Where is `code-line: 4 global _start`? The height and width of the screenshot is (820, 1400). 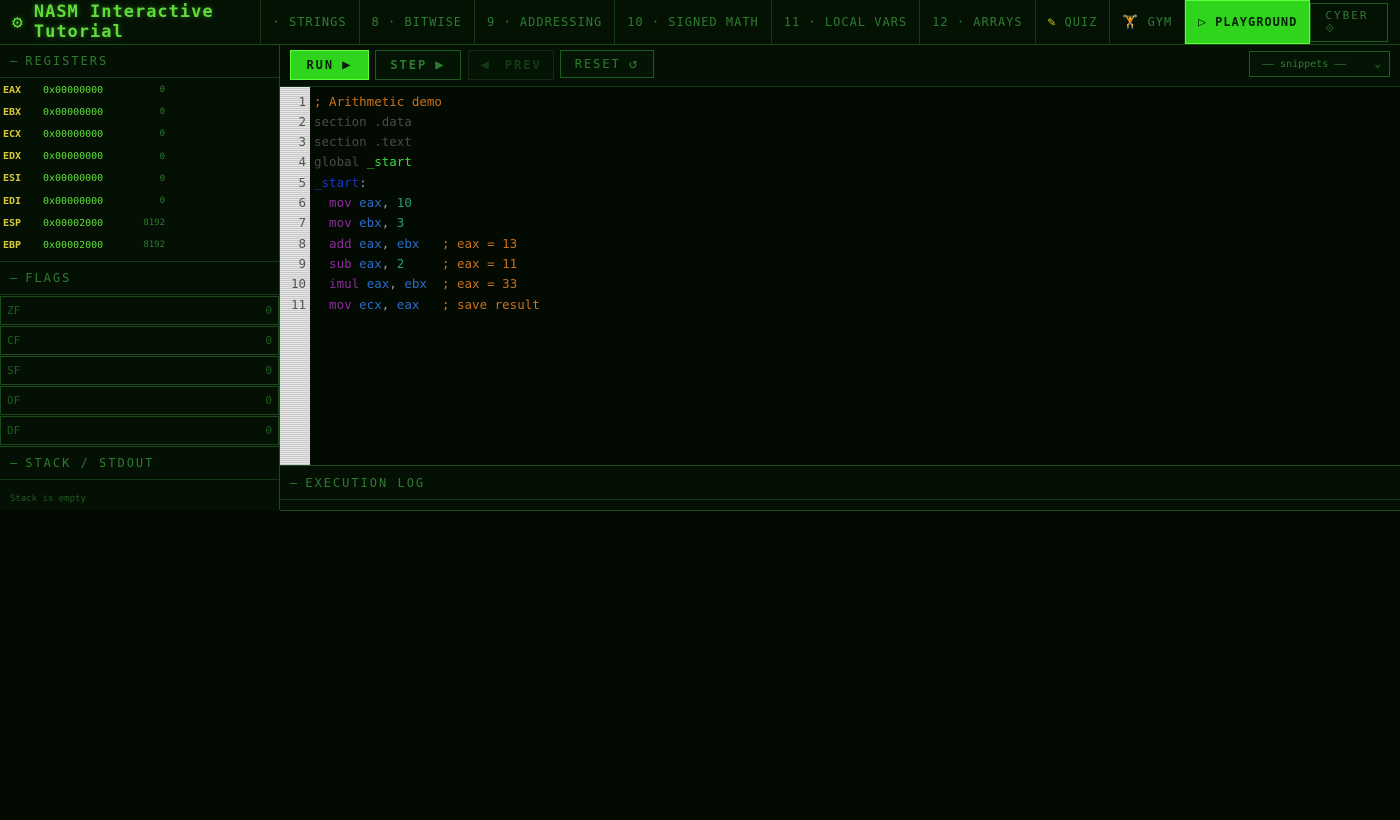
code-line: 4 global _start is located at coordinates (346, 162).